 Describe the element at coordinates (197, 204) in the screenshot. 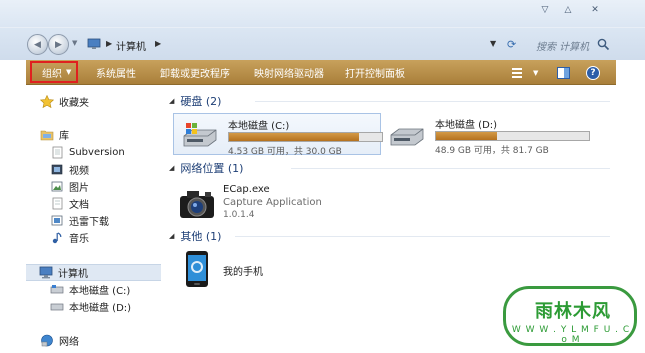

I see `camera-icon` at that location.